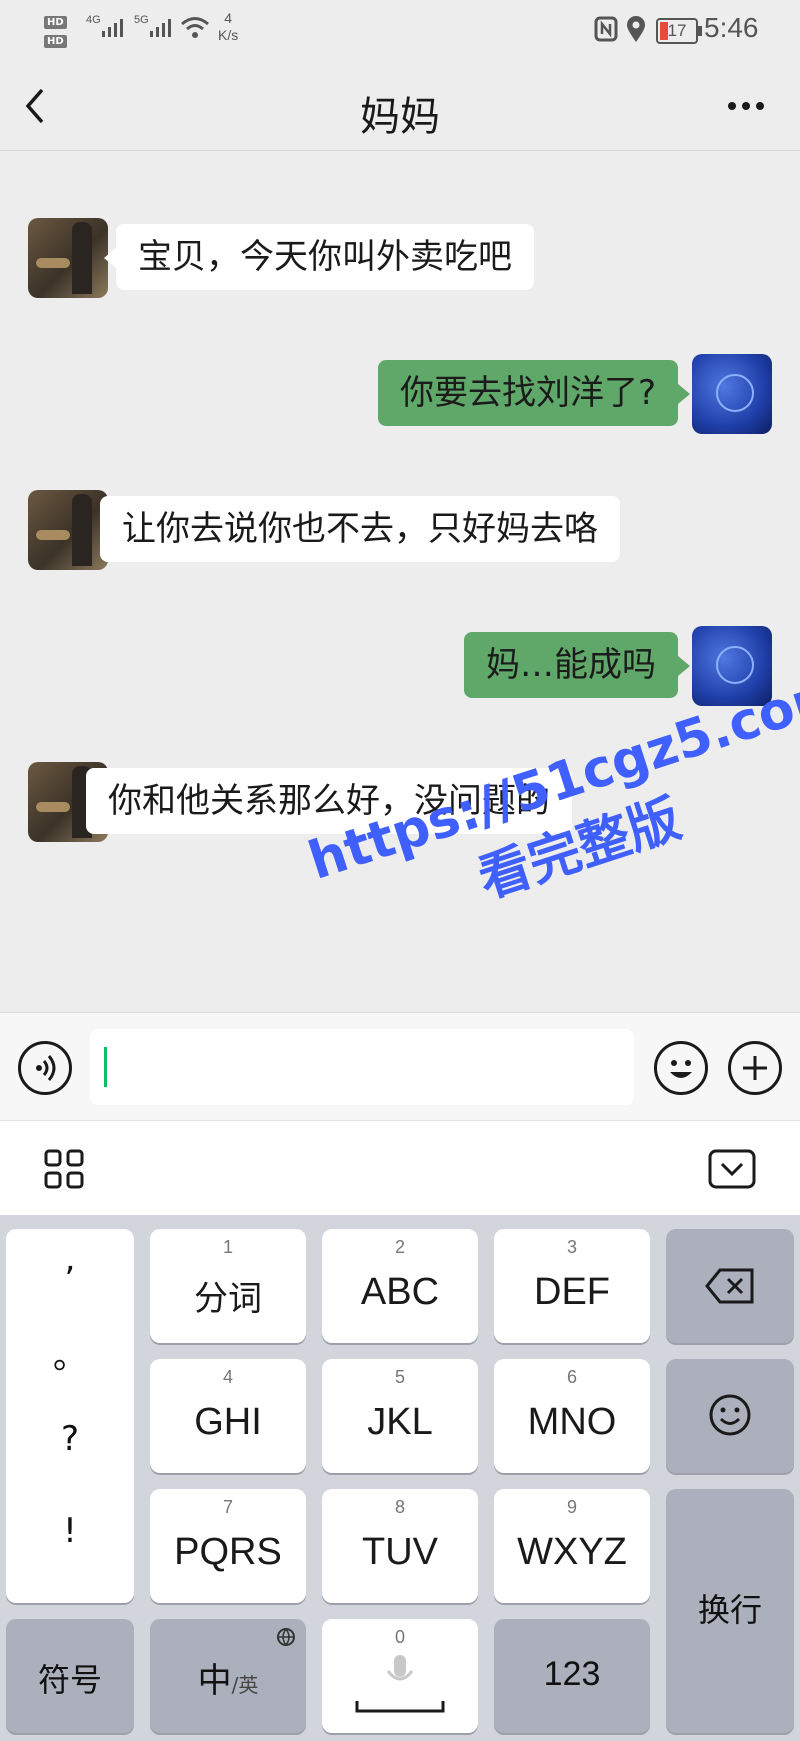 The image size is (800, 1741). I want to click on nfc-icon, so click(606, 29).